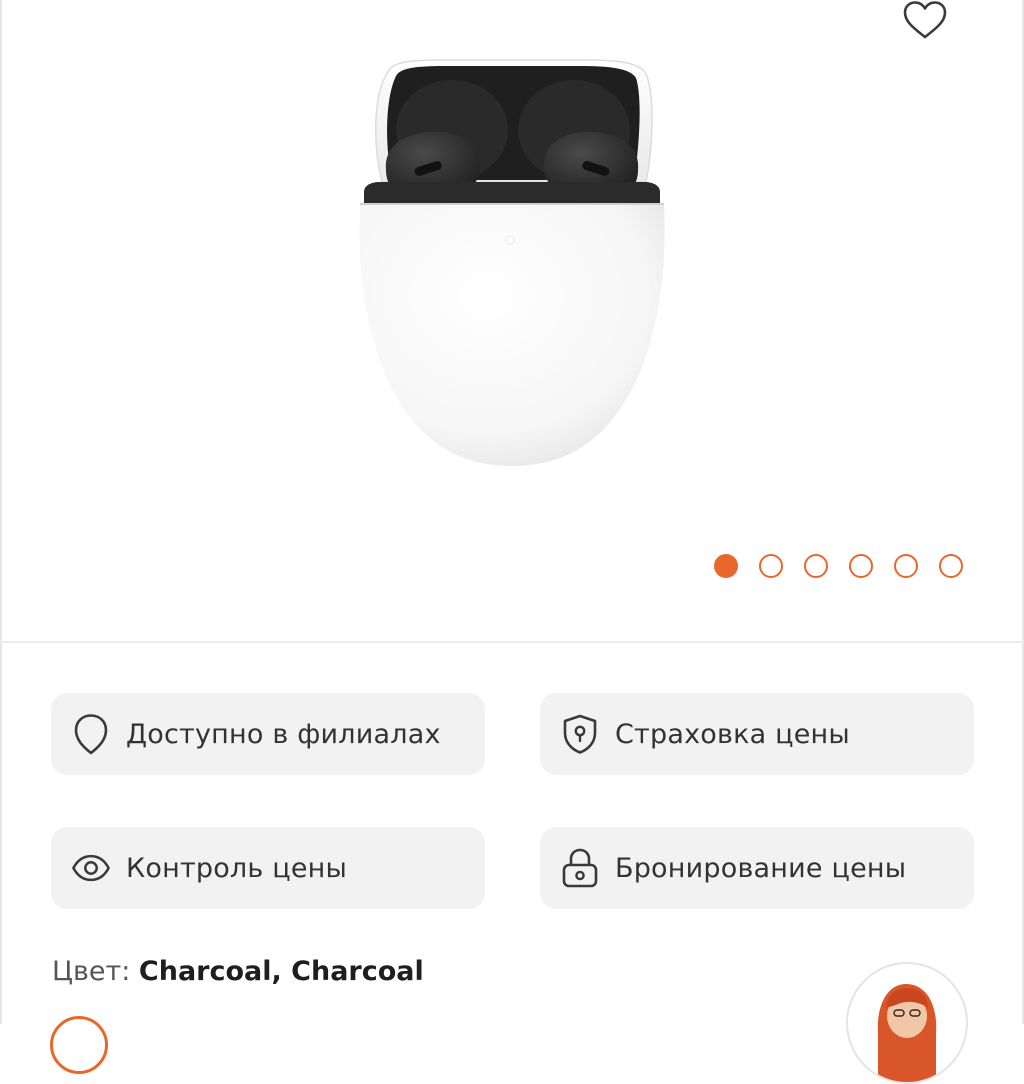 Image resolution: width=1024 pixels, height=1084 pixels. I want to click on product-color: Цвет: Charcoal, Charcoal, so click(238, 971).